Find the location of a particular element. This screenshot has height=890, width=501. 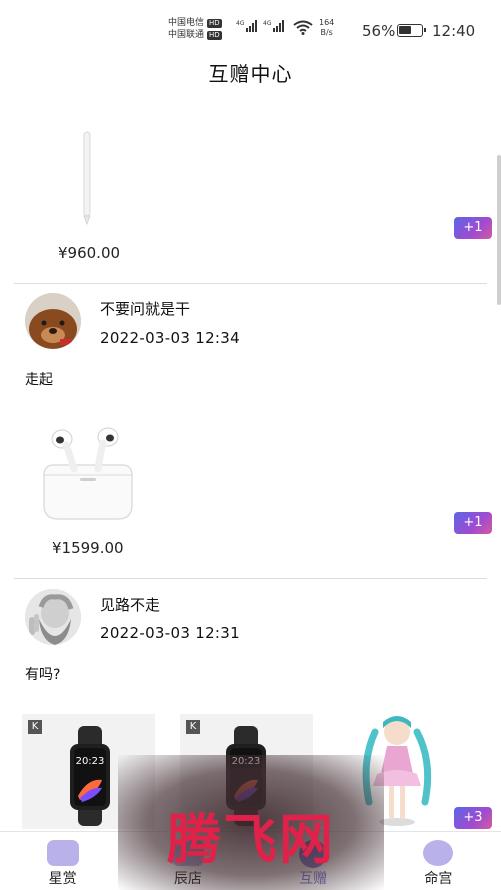

price: ¥1599.00 is located at coordinates (88, 548).